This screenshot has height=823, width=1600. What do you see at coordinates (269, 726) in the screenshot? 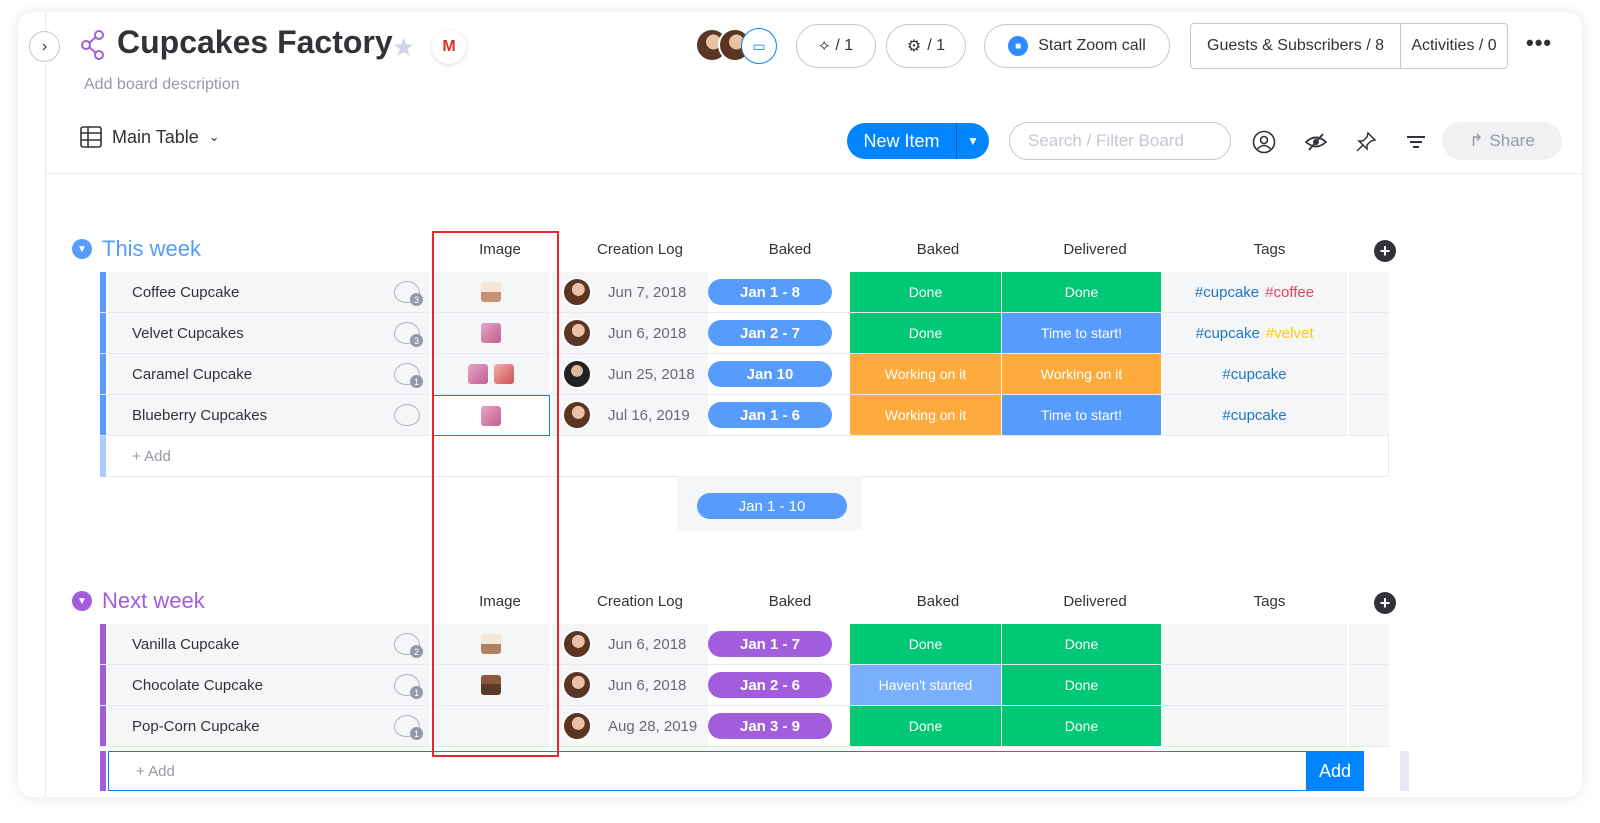
I see `item-name: Pop-Corn Cupcake 1` at bounding box center [269, 726].